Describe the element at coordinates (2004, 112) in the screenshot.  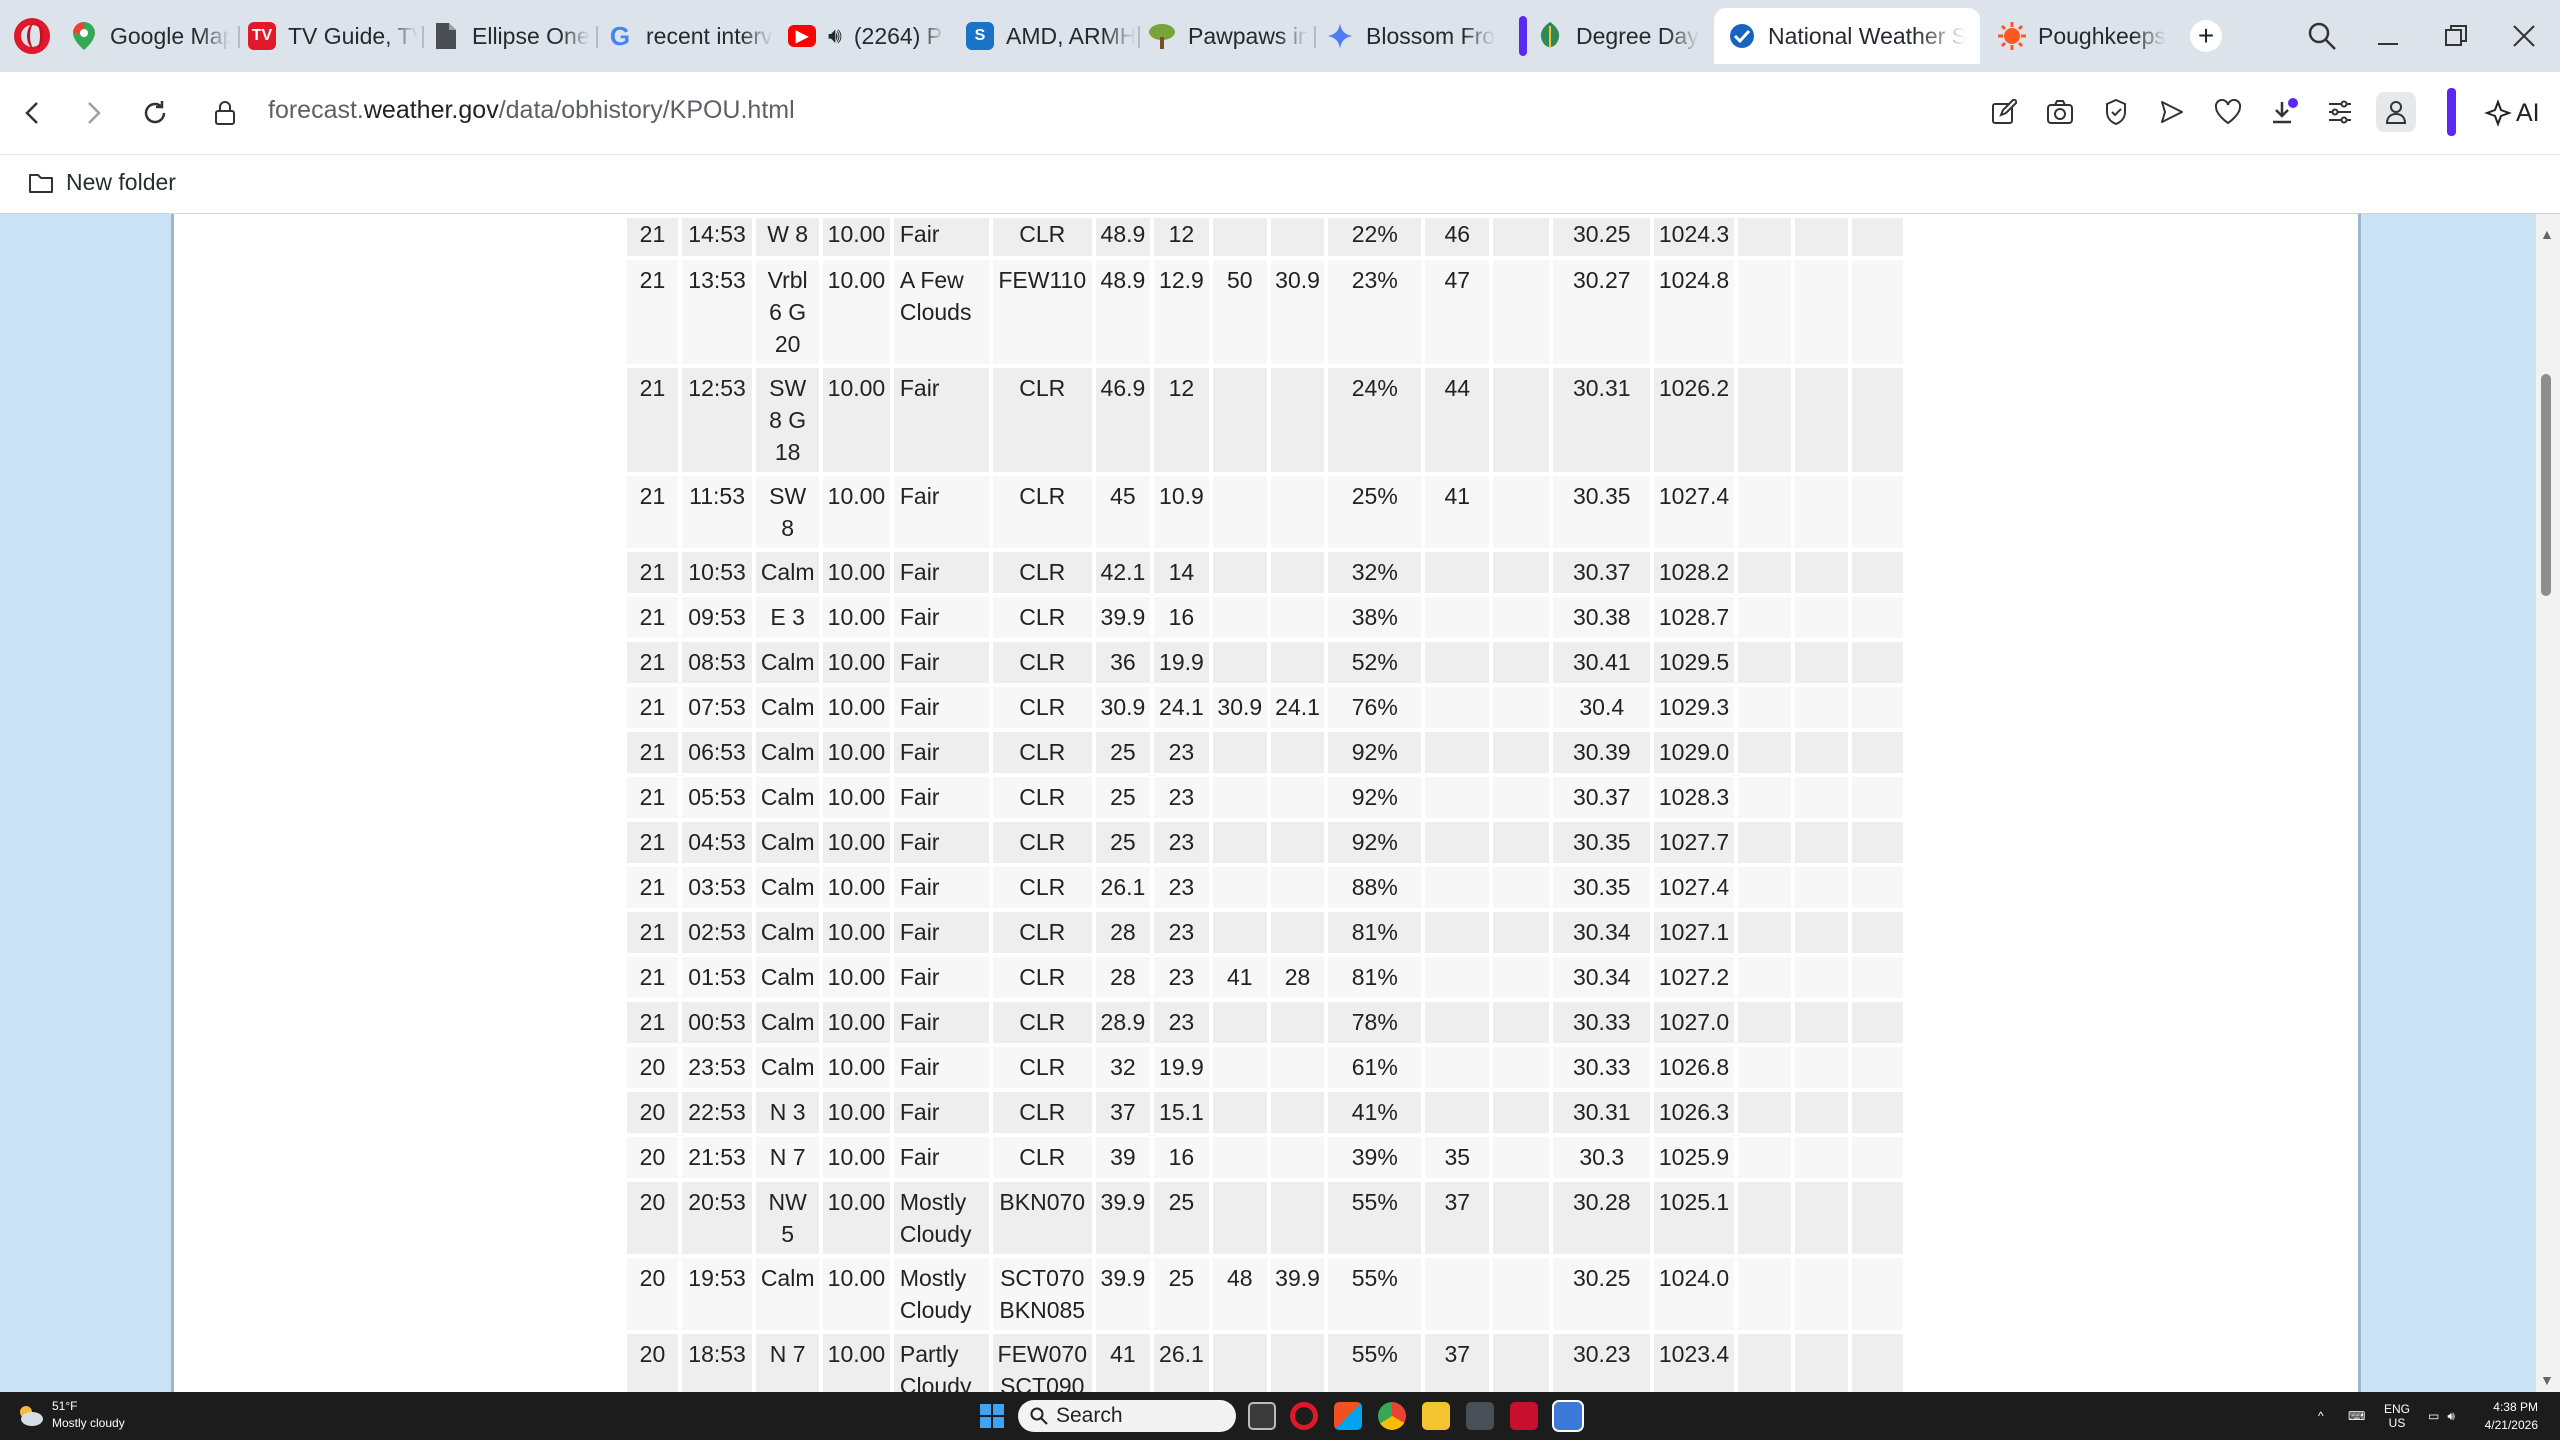
I see `edit-page-icon` at that location.